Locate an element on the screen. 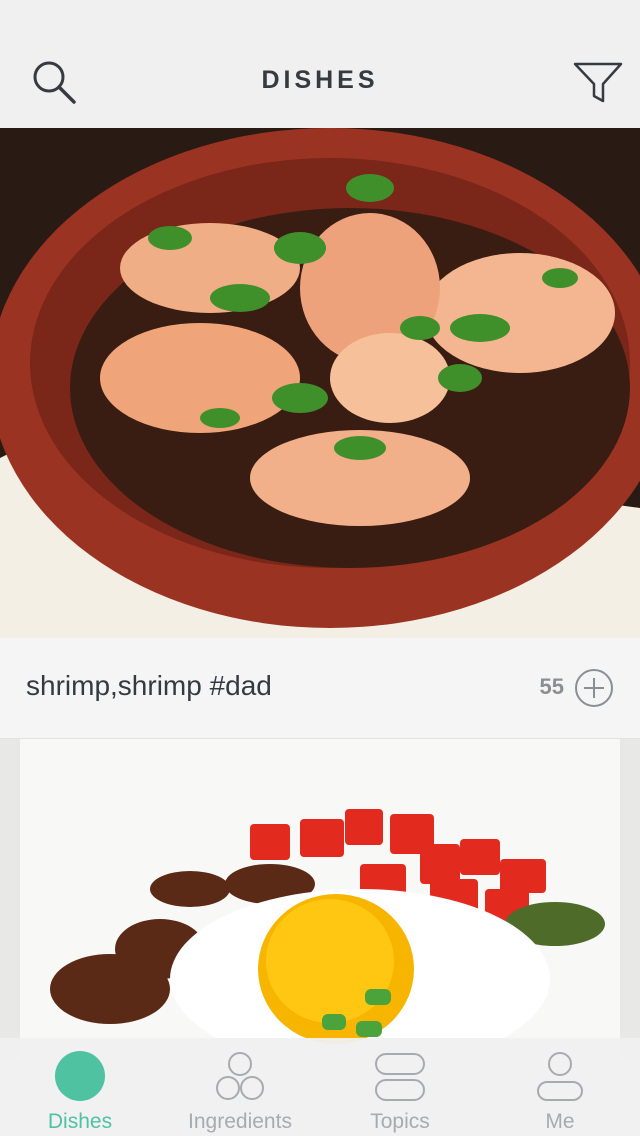 This screenshot has height=1136, width=640. bottom-tab-bar: Dishes Ingredients Topics Me is located at coordinates (320, 1087).